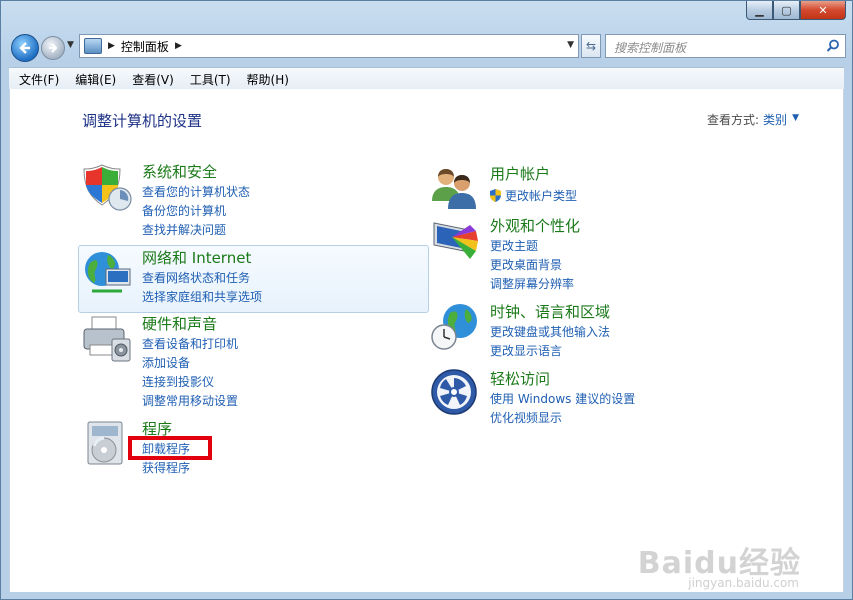  What do you see at coordinates (590, 255) in the screenshot?
I see `category-appearance-personalization: 外观和个性化 更改主题 更改桌面背景 调整屏幕分辨率` at bounding box center [590, 255].